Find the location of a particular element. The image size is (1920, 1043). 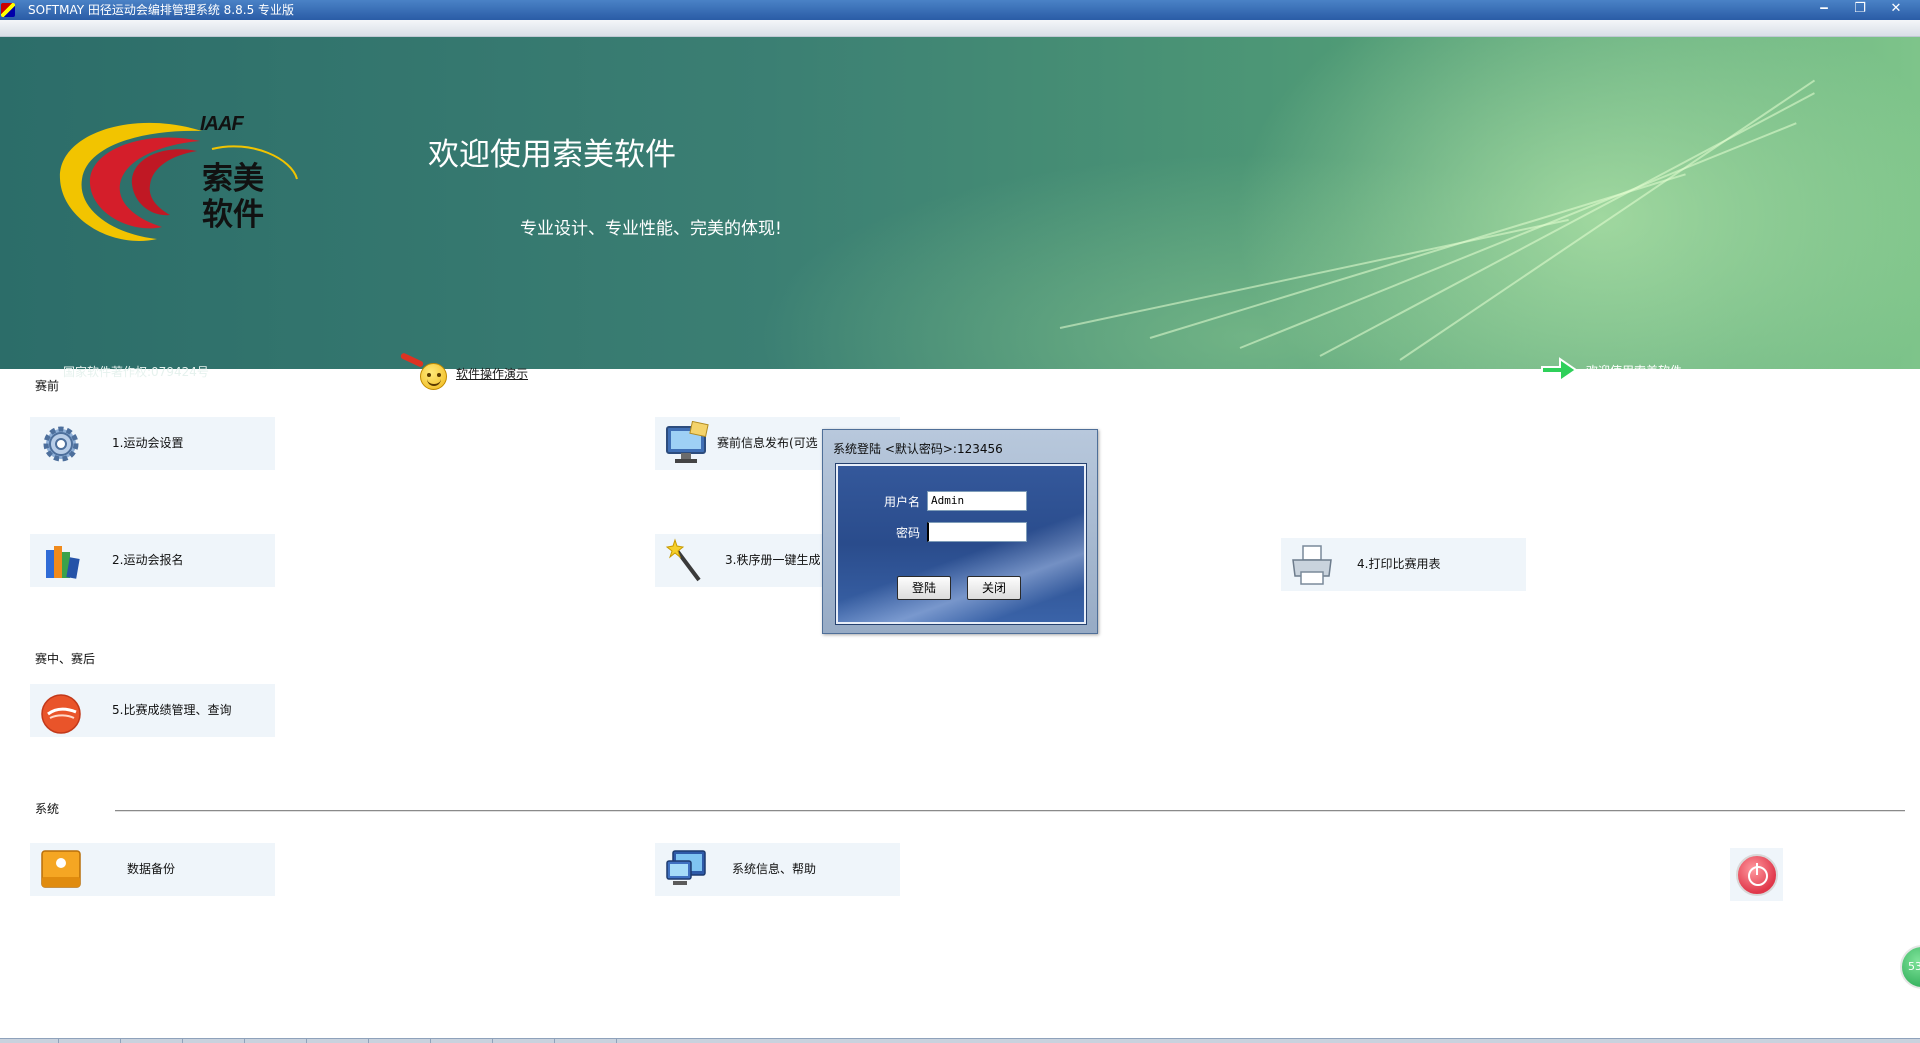

section-system-label: 系统 is located at coordinates (47, 809).